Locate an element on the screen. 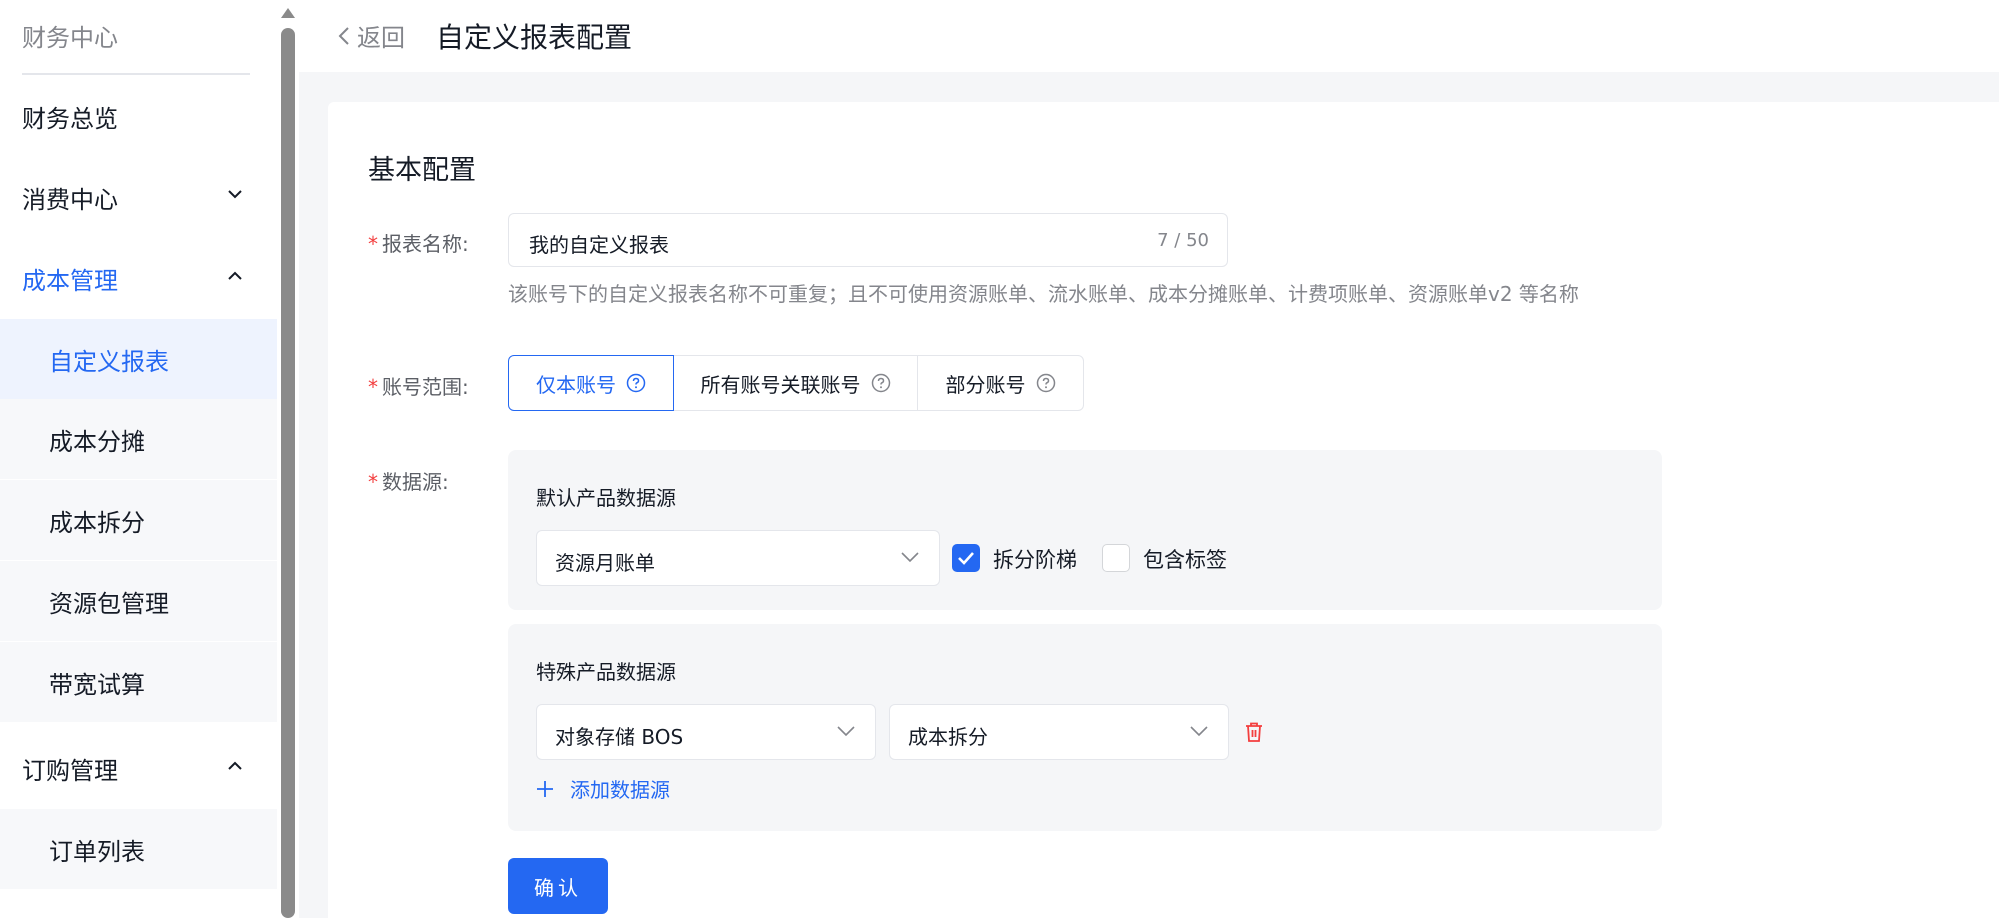 The width and height of the screenshot is (1999, 918). datasource-label: * 数据源: is located at coordinates (408, 482).